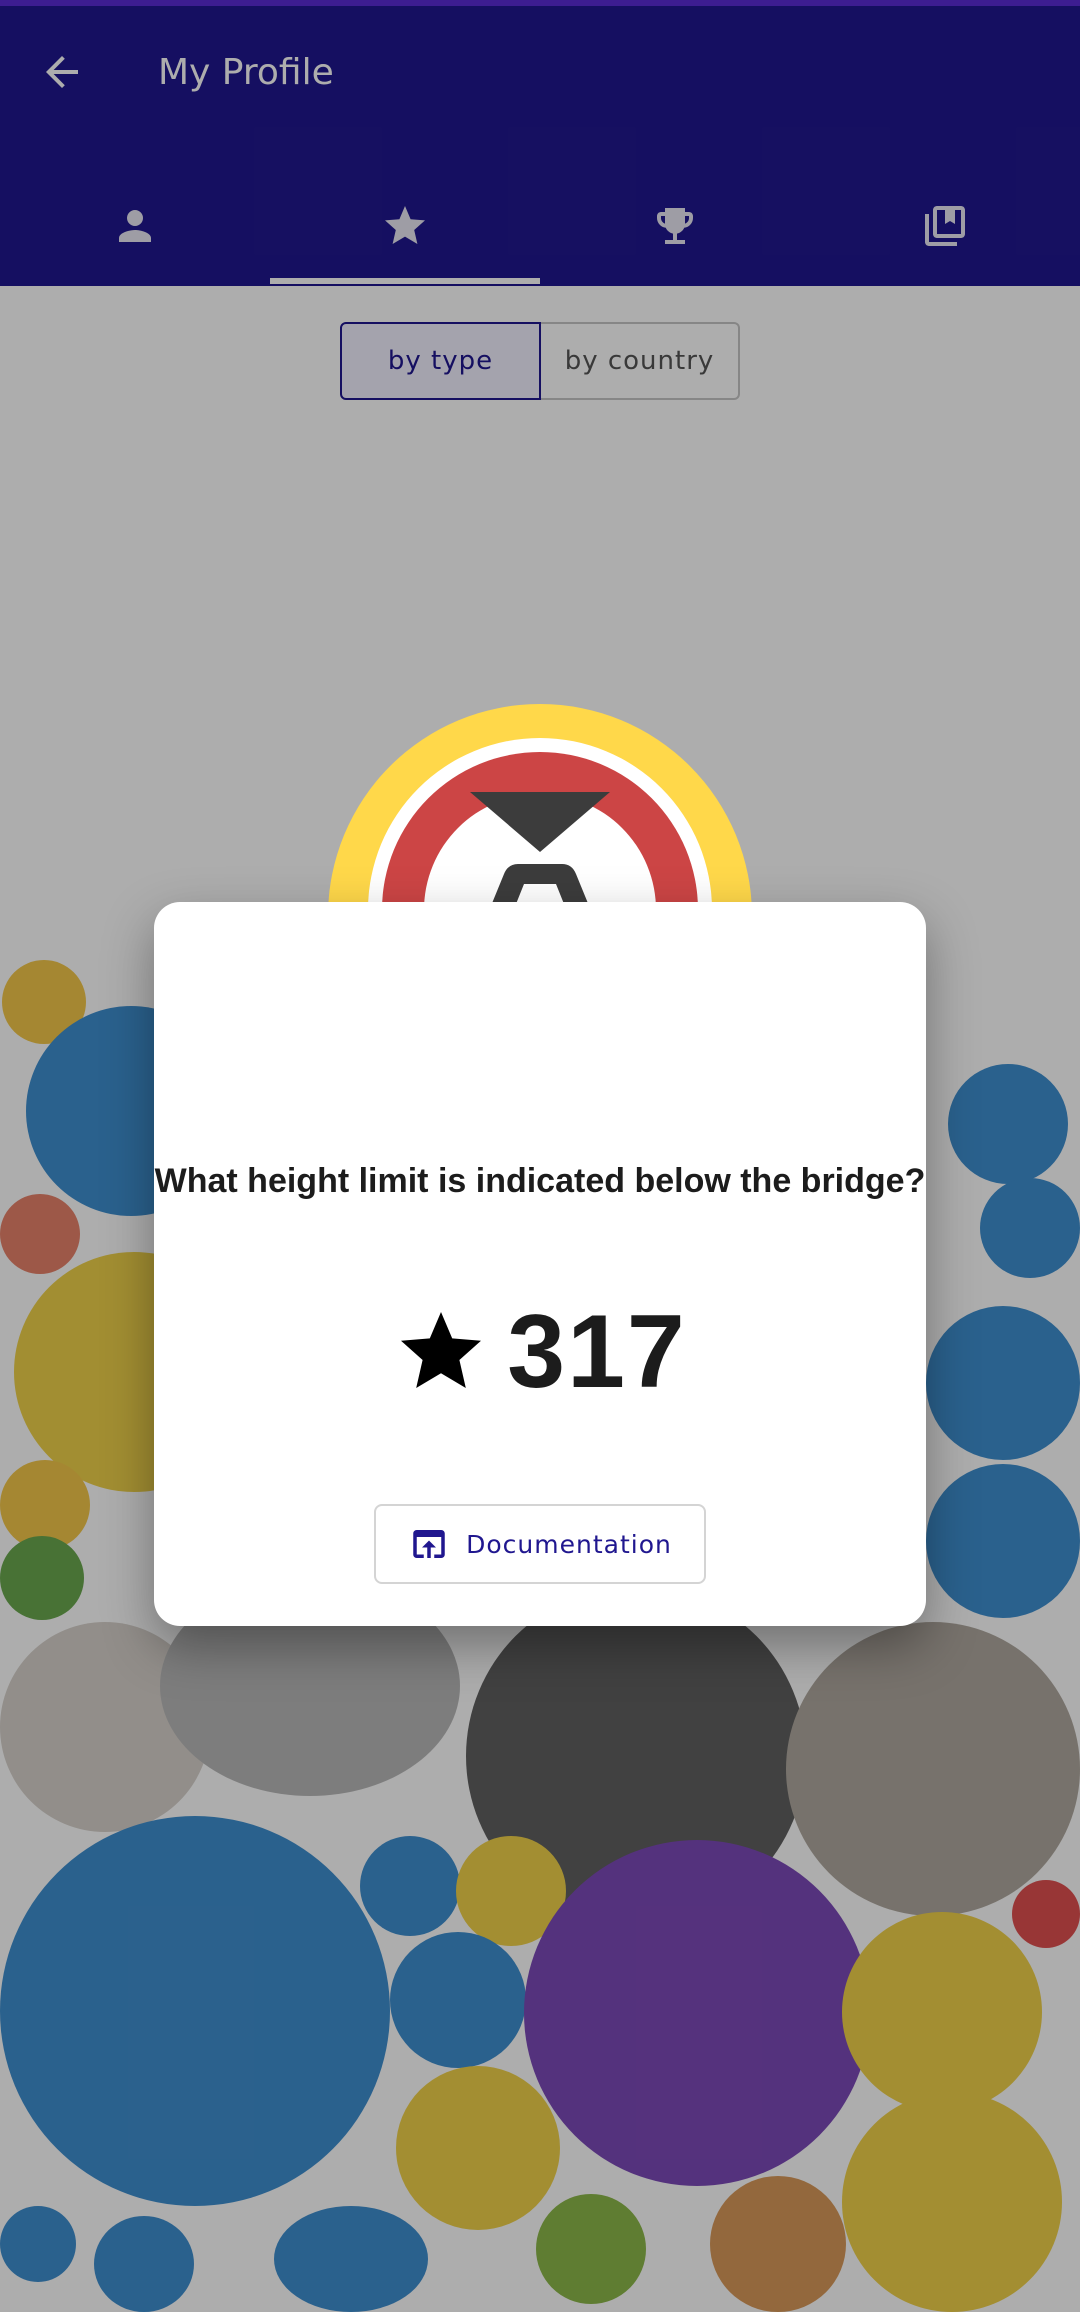 The height and width of the screenshot is (2312, 1080). I want to click on documentation-button: Documentation, so click(540, 1544).